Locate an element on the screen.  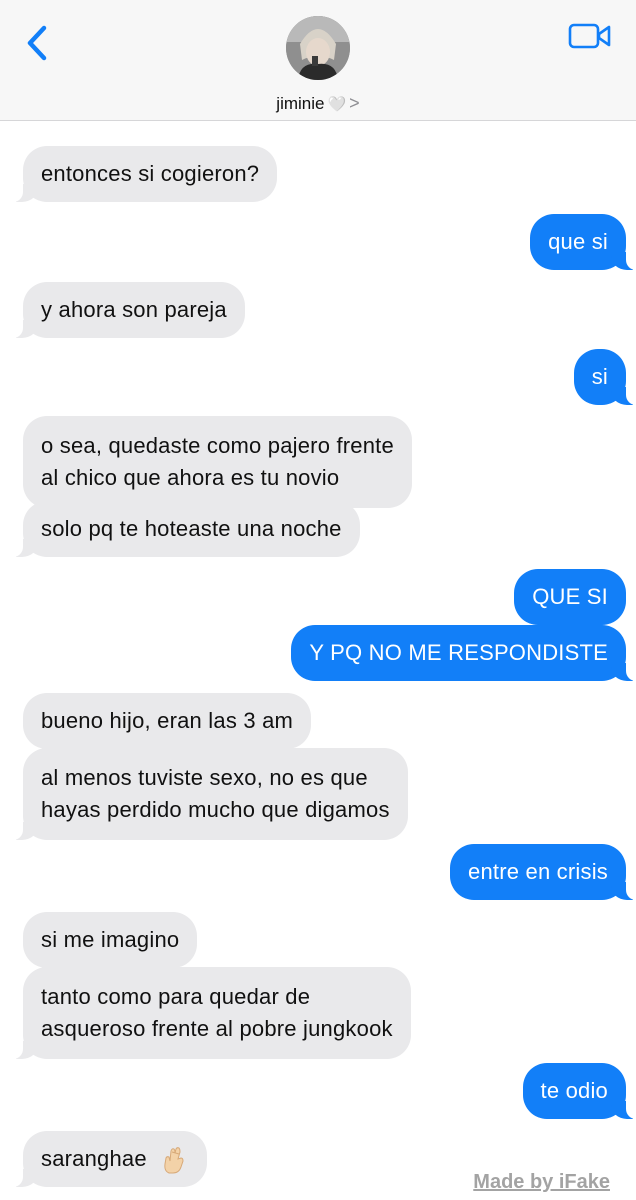
message-incoming: saranghae is located at coordinates (110, 1159).